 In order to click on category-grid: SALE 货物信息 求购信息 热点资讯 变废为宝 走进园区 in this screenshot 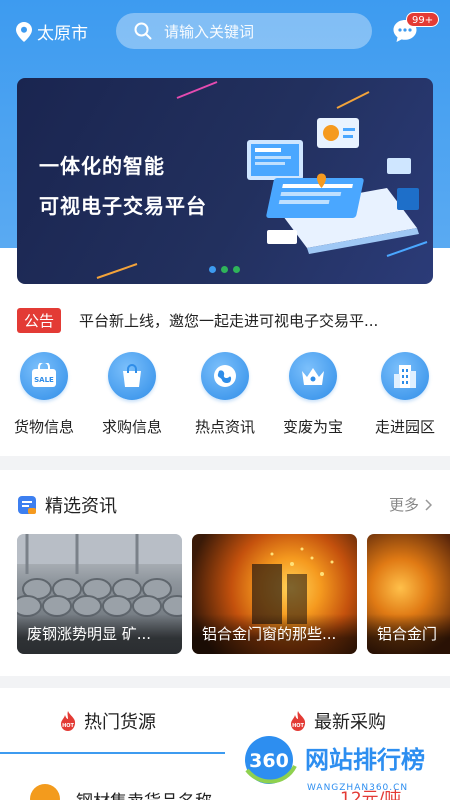, I will do `click(225, 397)`.